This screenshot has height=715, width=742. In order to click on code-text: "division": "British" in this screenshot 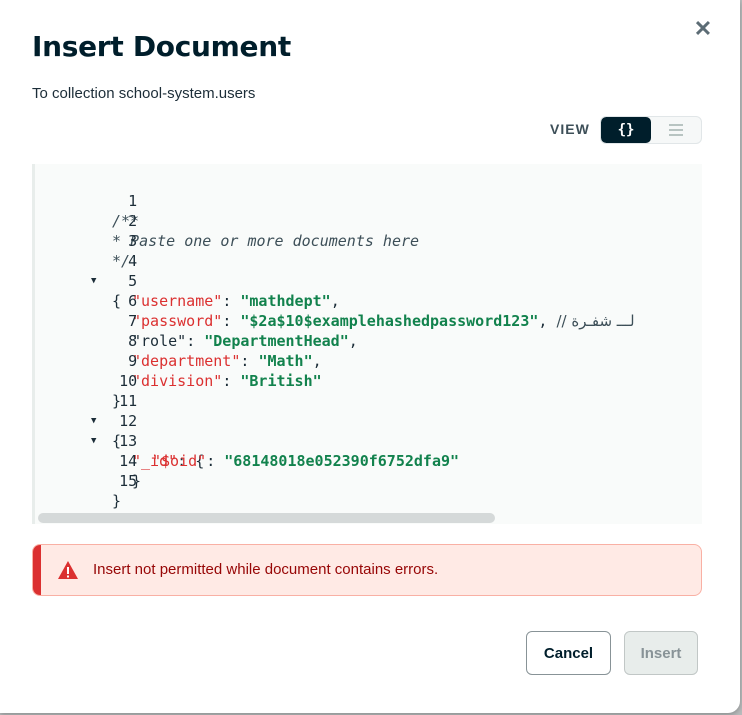, I will do `click(227, 381)`.